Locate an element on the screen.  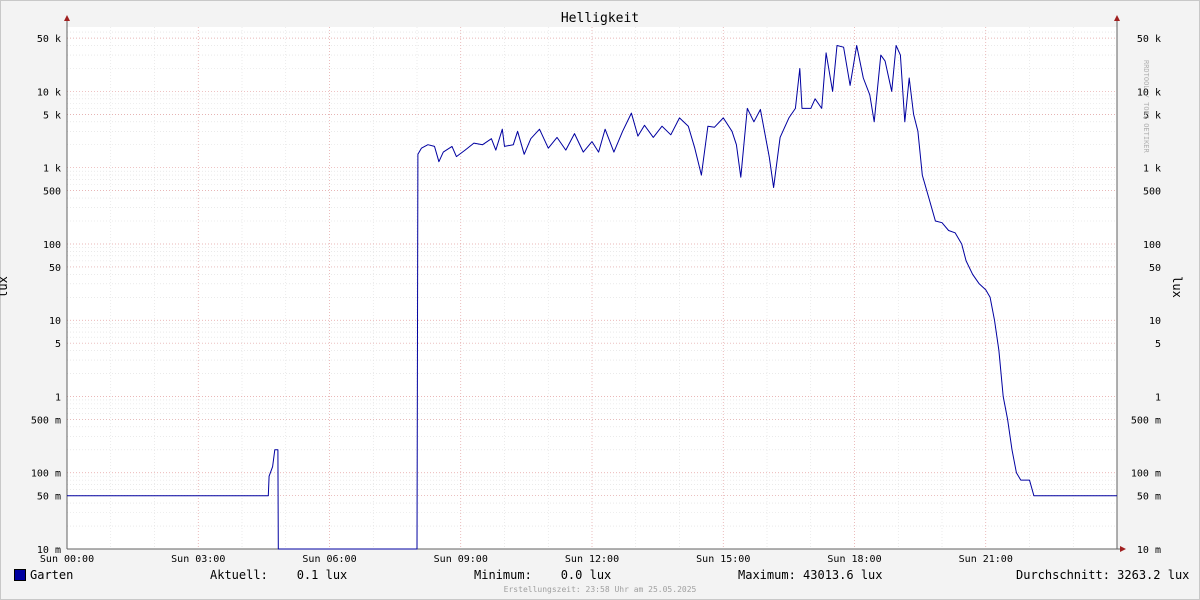
y-tick-label-right: 500 is located at coordinates (1152, 192).